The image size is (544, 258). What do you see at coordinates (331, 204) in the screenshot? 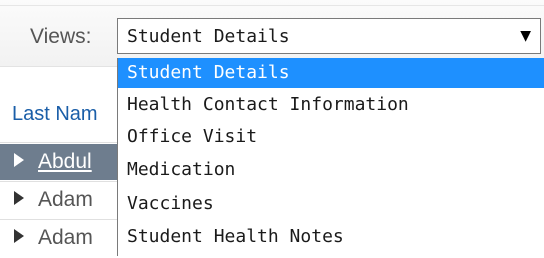
I see `dropdown-option-vaccines: Vaccines` at bounding box center [331, 204].